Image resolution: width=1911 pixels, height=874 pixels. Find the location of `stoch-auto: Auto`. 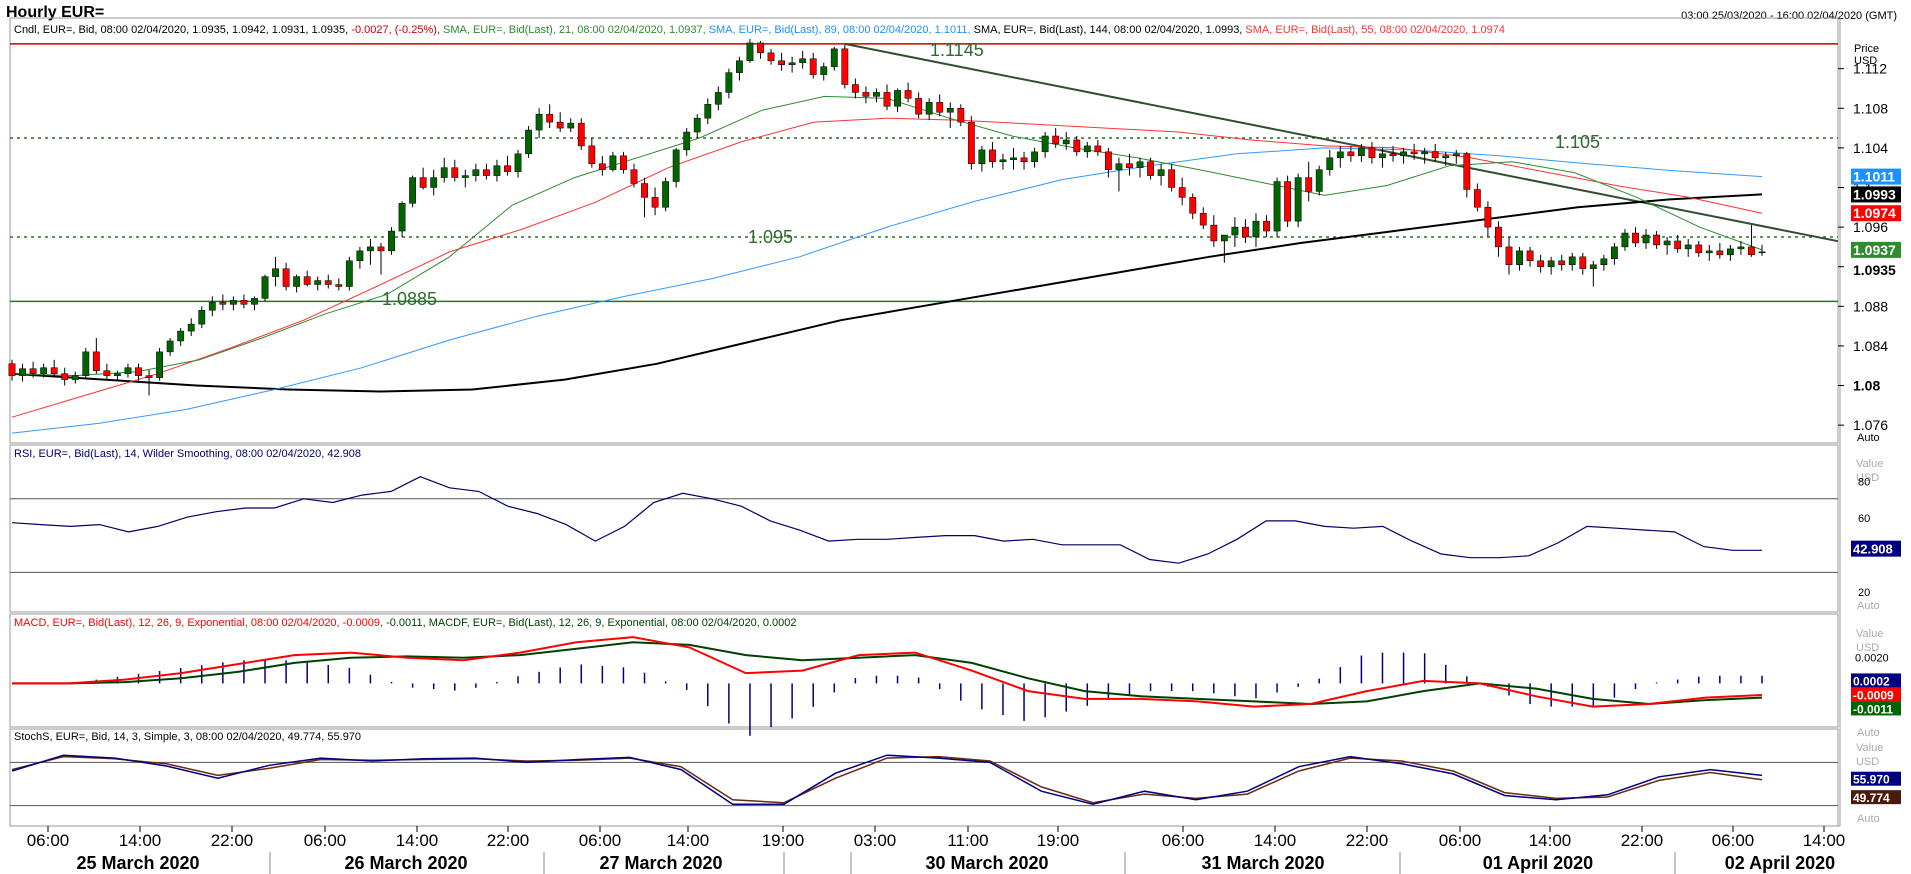

stoch-auto: Auto is located at coordinates (1868, 819).